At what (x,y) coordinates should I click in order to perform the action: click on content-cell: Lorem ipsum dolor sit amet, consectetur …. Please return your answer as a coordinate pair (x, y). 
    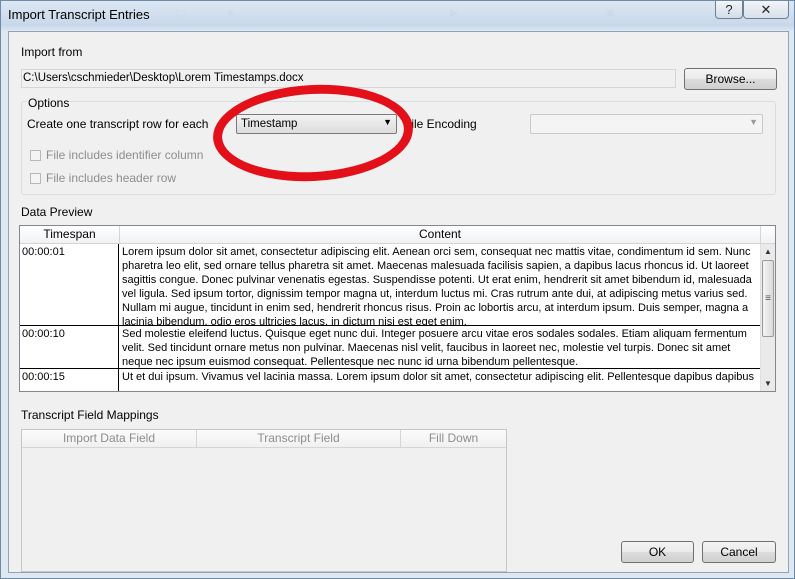
    Looking at the image, I should click on (437, 285).